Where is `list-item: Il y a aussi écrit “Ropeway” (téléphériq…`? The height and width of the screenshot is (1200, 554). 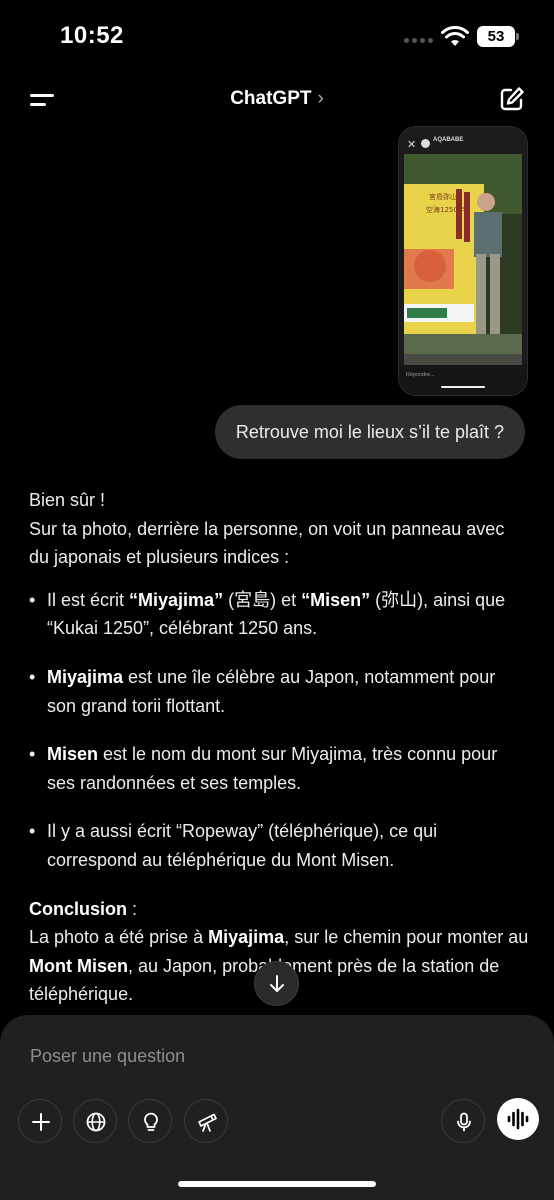
list-item: Il y a aussi écrit “Ropeway” (téléphériq… is located at coordinates (279, 845).